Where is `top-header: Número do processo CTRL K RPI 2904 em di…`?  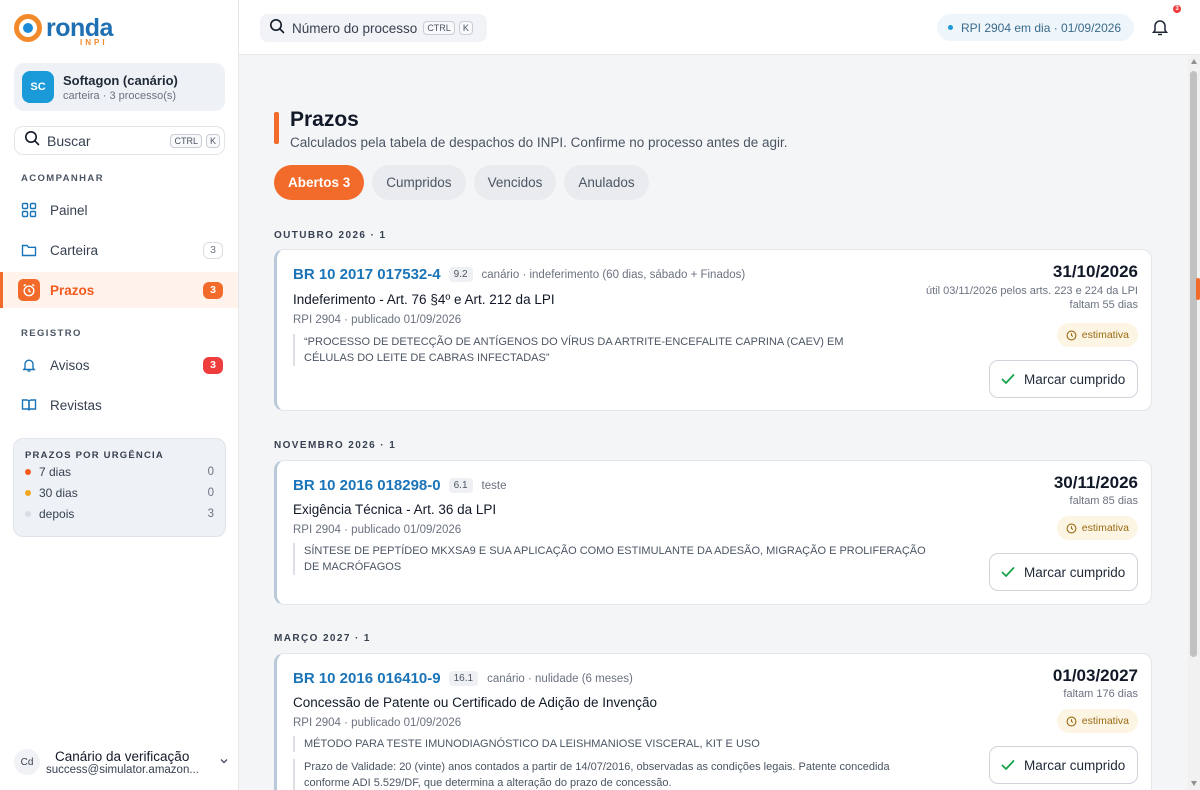
top-header: Número do processo CTRL K RPI 2904 em di… is located at coordinates (719, 27).